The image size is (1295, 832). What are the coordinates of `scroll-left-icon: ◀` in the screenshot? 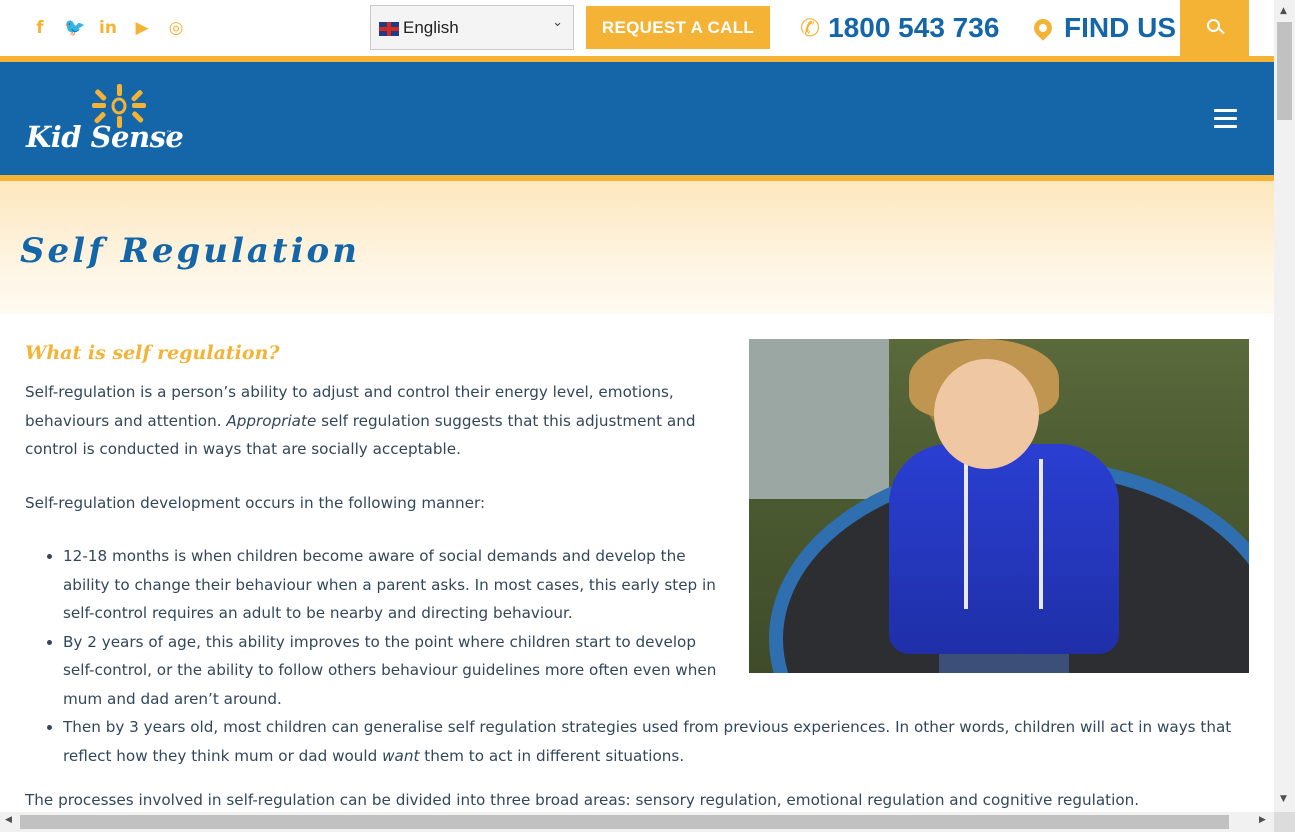 It's located at (8, 820).